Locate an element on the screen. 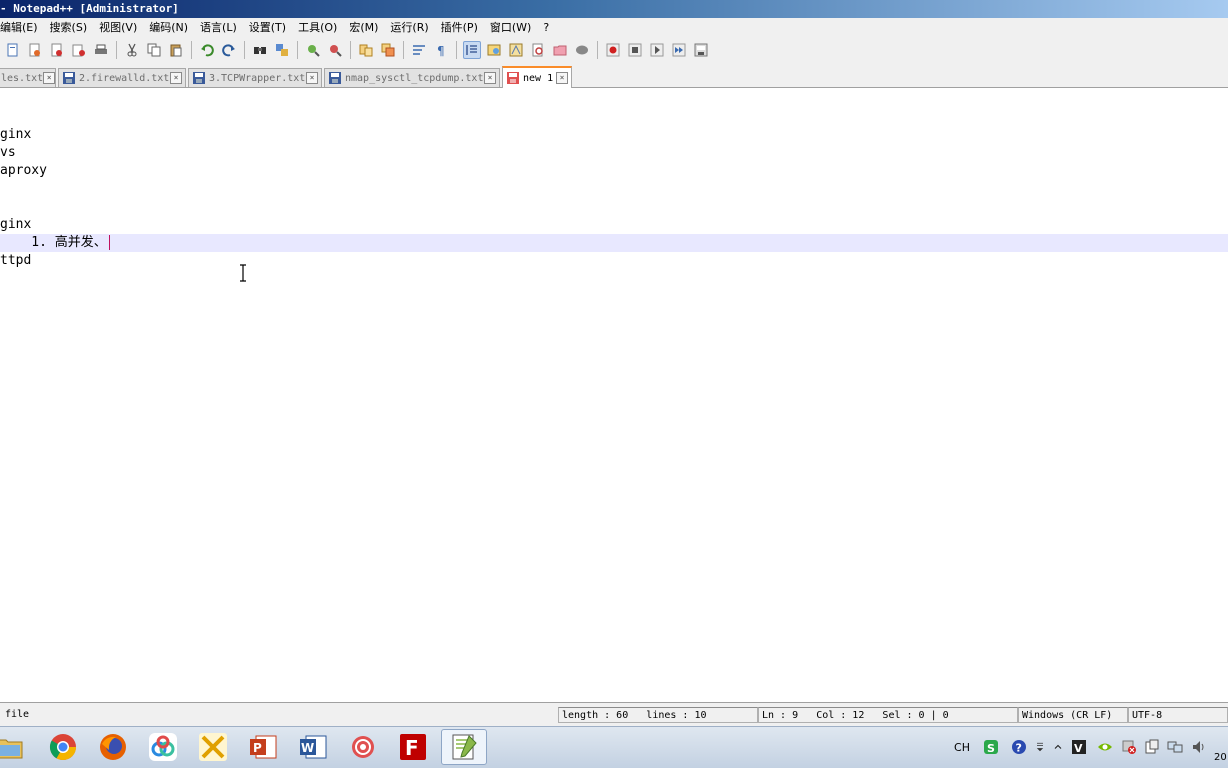  window-title: - Notepad++ [Administrator] is located at coordinates (89, 8).